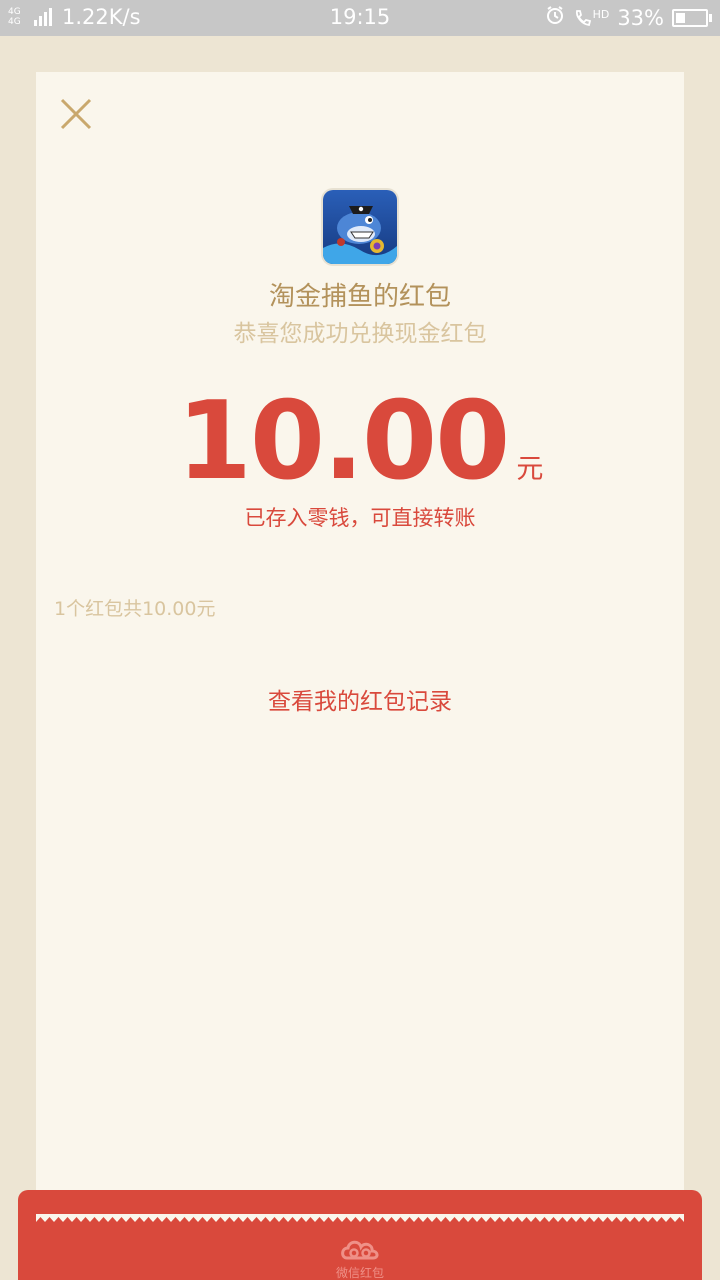  What do you see at coordinates (692, 17) in the screenshot?
I see `battery-icon` at bounding box center [692, 17].